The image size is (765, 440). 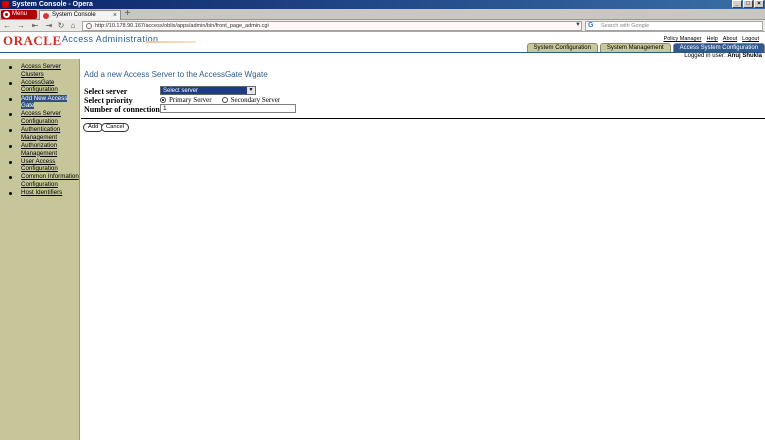 I want to click on browser-tab-bar: Menu System Console × +, so click(x=382, y=14).